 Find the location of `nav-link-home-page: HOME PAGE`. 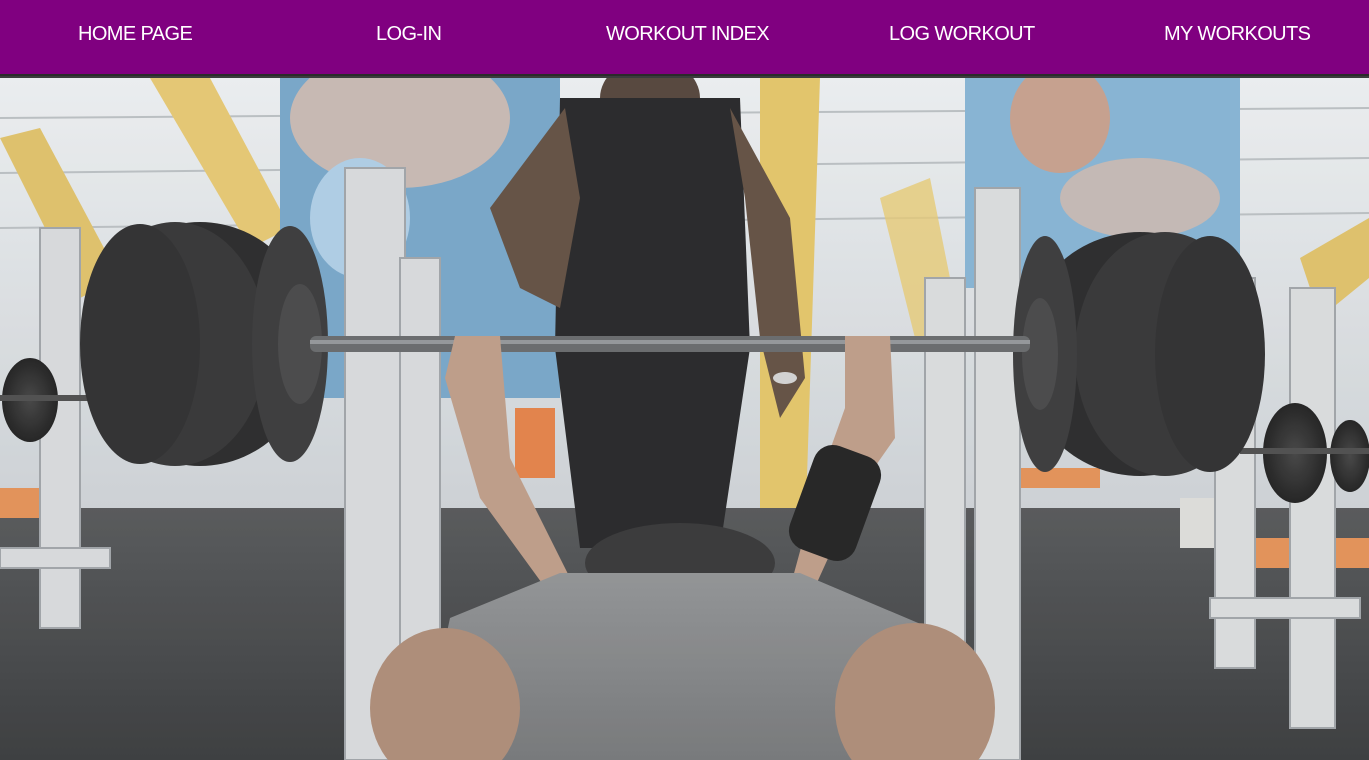

nav-link-home-page: HOME PAGE is located at coordinates (135, 34).